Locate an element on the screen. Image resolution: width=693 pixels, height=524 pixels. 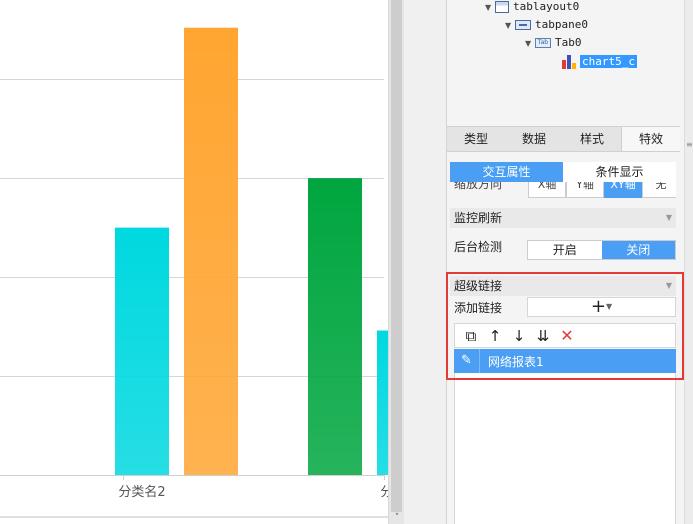
tree-node-tablayout: ▼ tablayout0 is located at coordinates (532, 8).